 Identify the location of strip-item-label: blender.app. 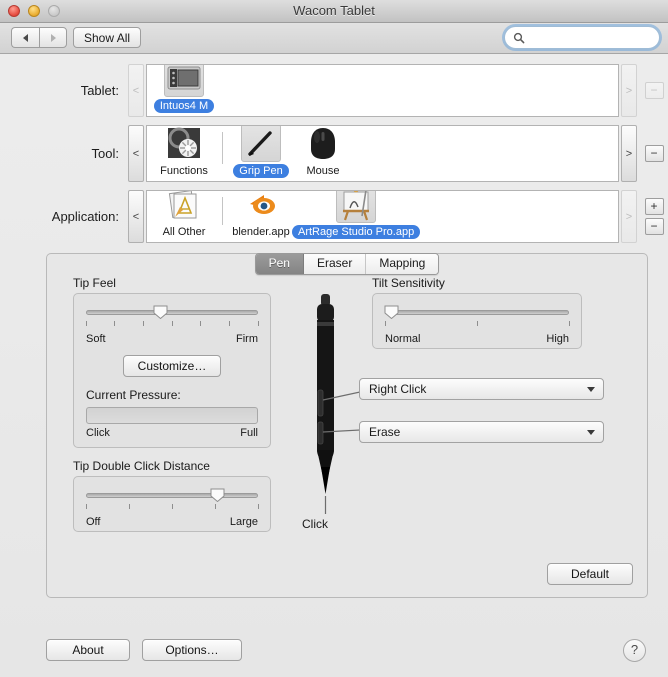
(261, 232).